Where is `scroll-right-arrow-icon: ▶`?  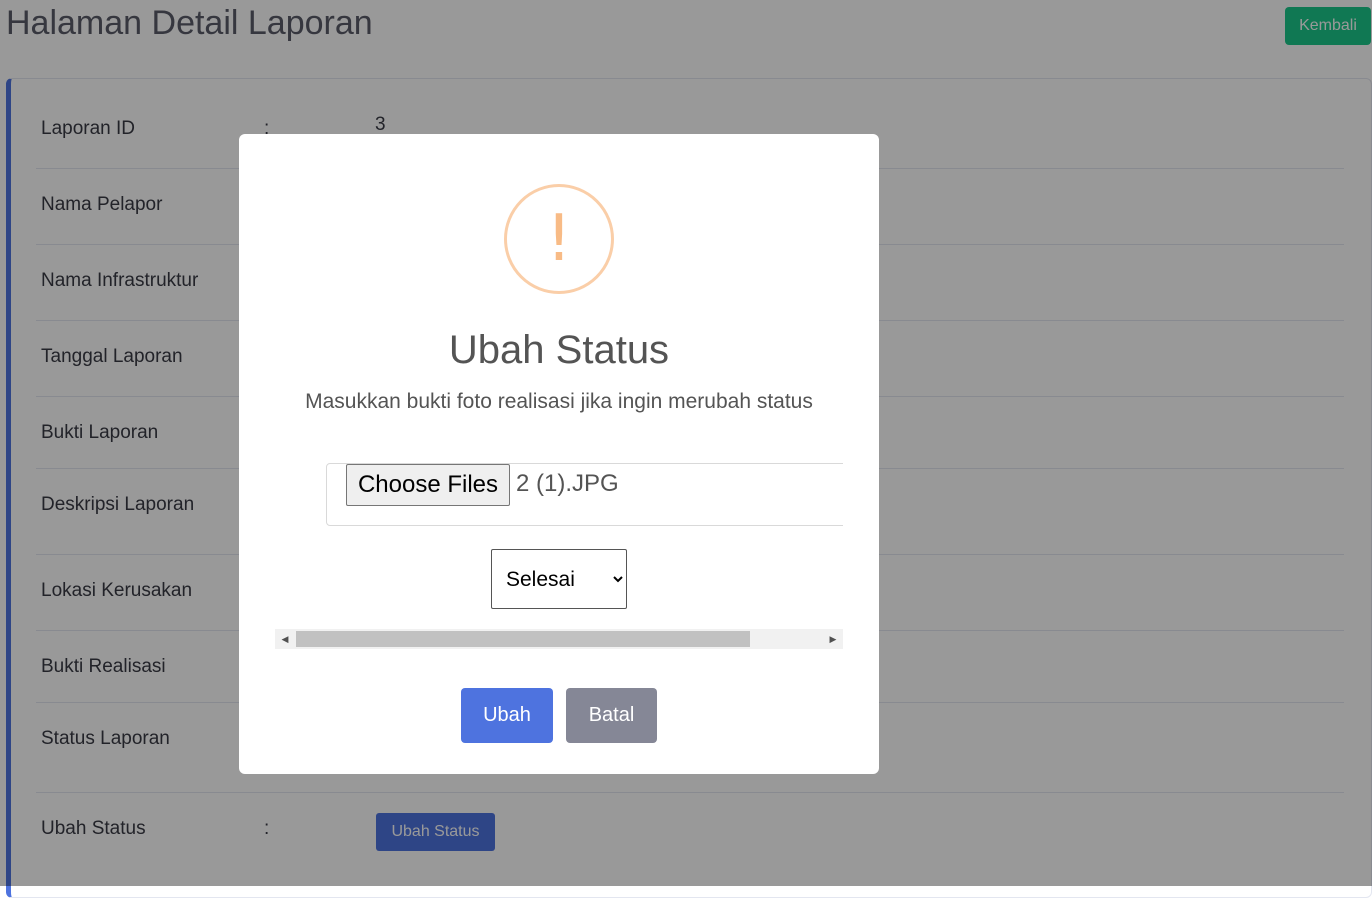
scroll-right-arrow-icon: ▶ is located at coordinates (833, 639).